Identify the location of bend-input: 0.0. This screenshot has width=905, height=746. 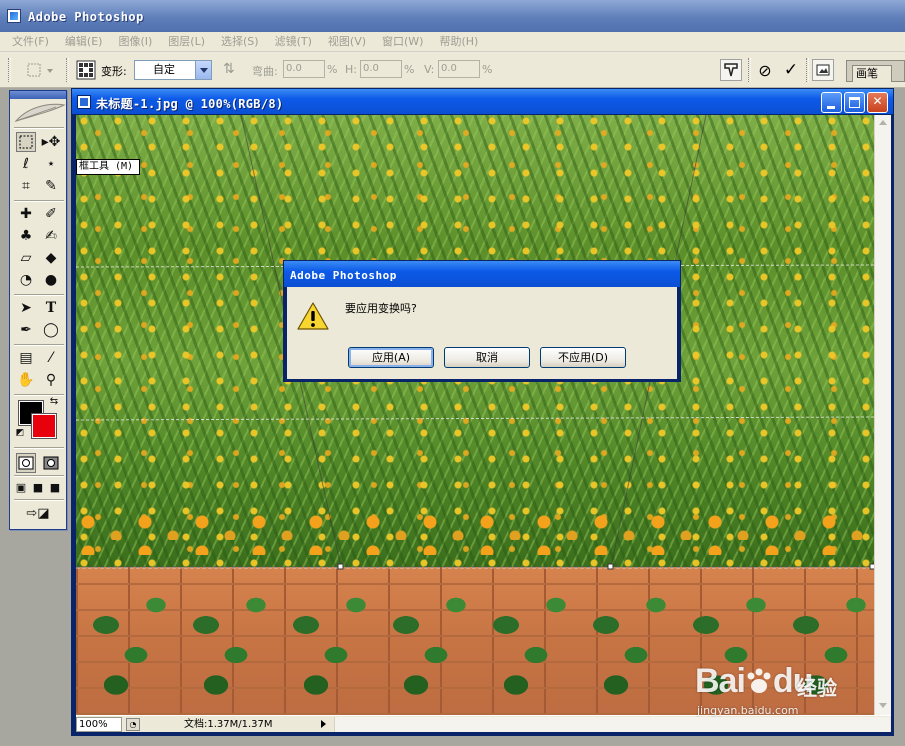
(304, 69).